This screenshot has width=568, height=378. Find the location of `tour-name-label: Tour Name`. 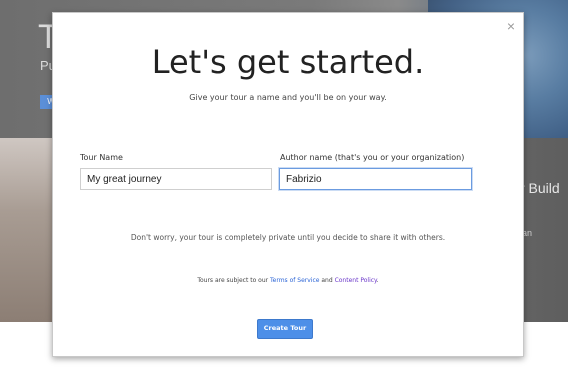

tour-name-label: Tour Name is located at coordinates (101, 157).